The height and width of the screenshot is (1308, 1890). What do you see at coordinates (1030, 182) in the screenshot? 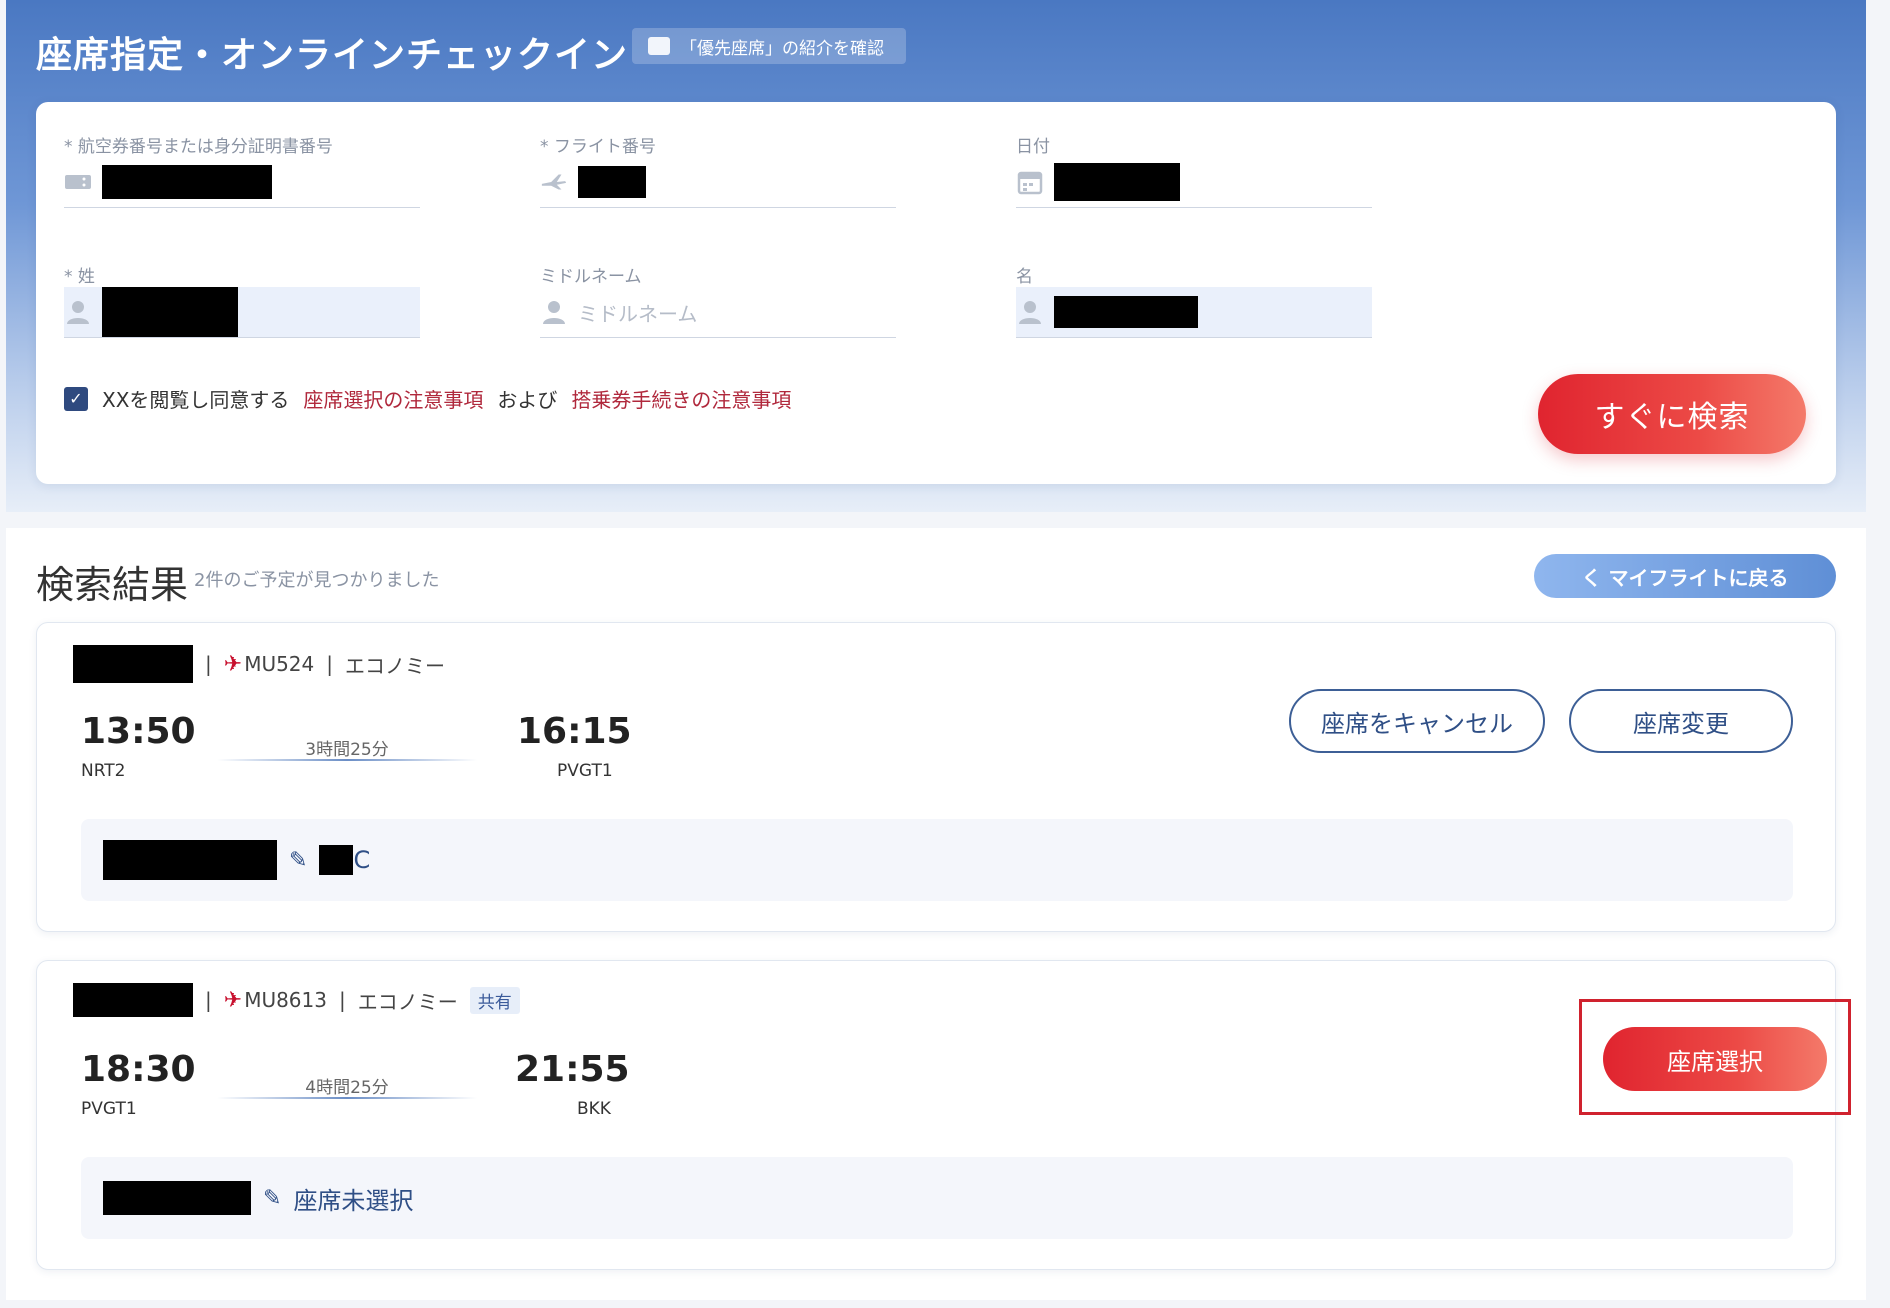
I see `calendar-icon` at bounding box center [1030, 182].